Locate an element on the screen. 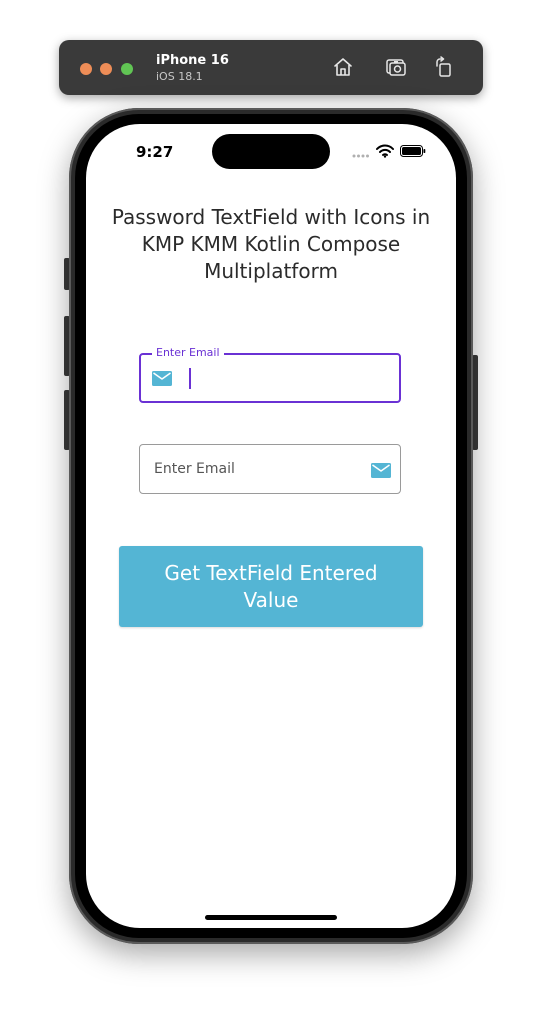 The width and height of the screenshot is (542, 1024). battery-icon is located at coordinates (413, 151).